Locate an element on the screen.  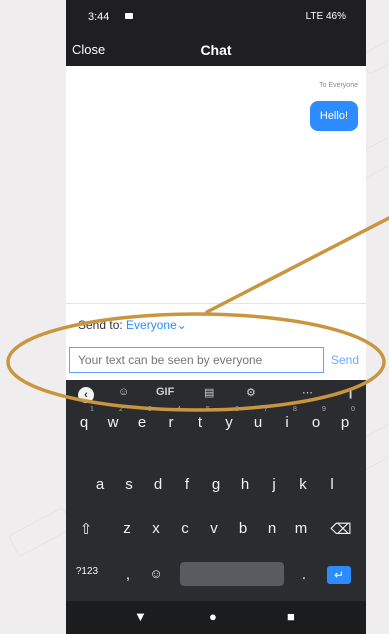
chat-header: Close Chat is located at coordinates (216, 50).